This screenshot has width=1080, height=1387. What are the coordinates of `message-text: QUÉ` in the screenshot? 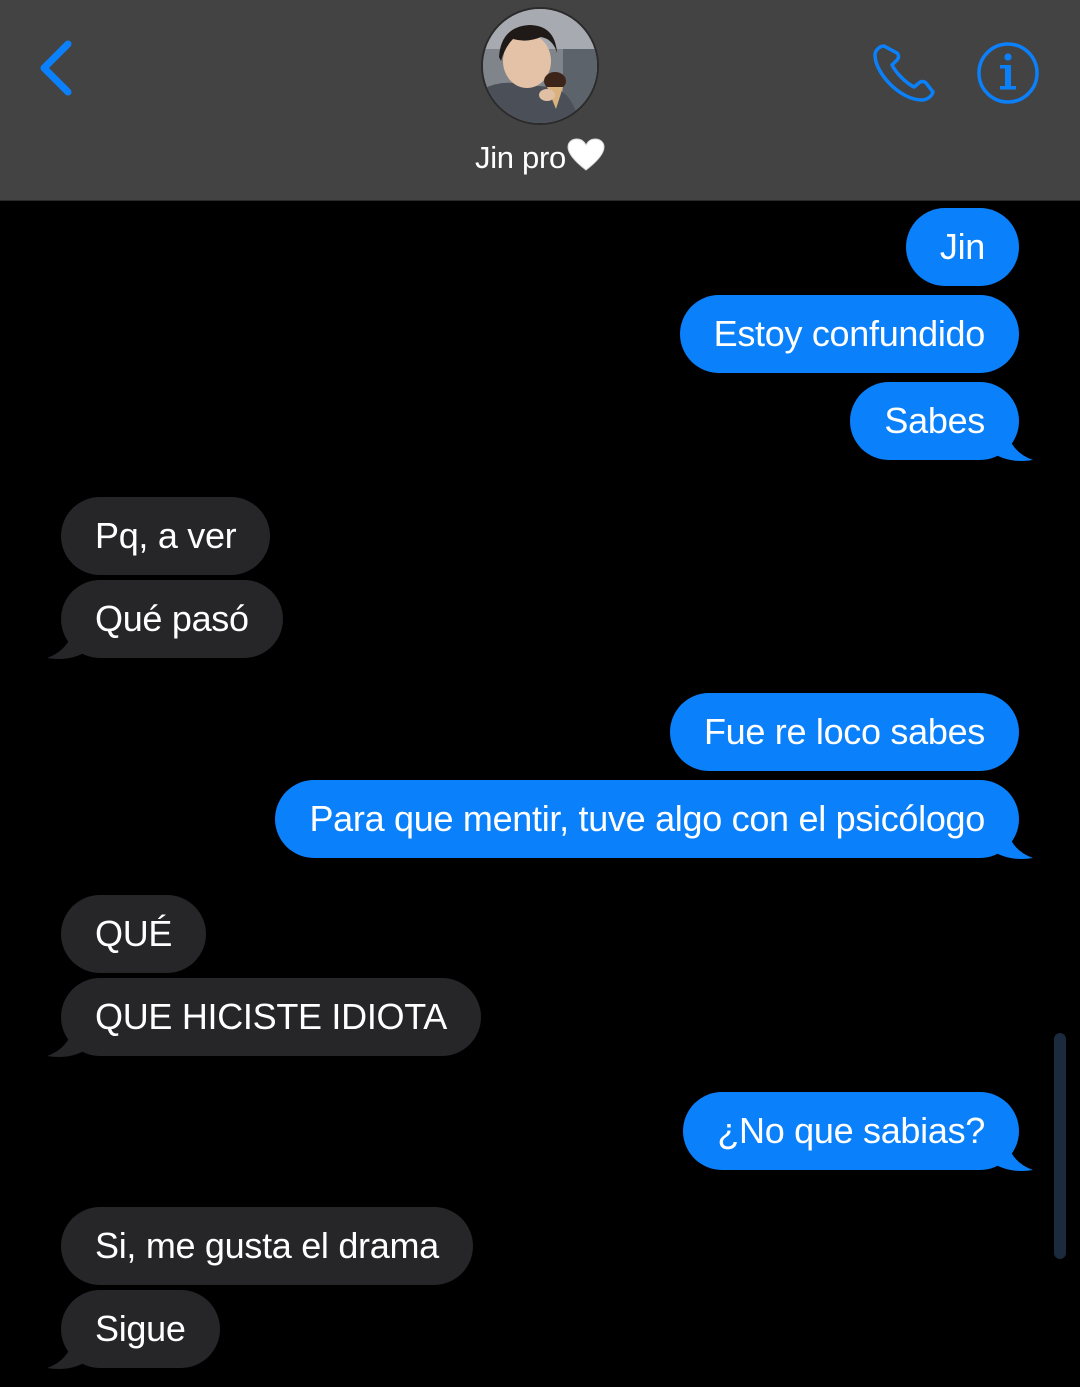 It's located at (134, 933).